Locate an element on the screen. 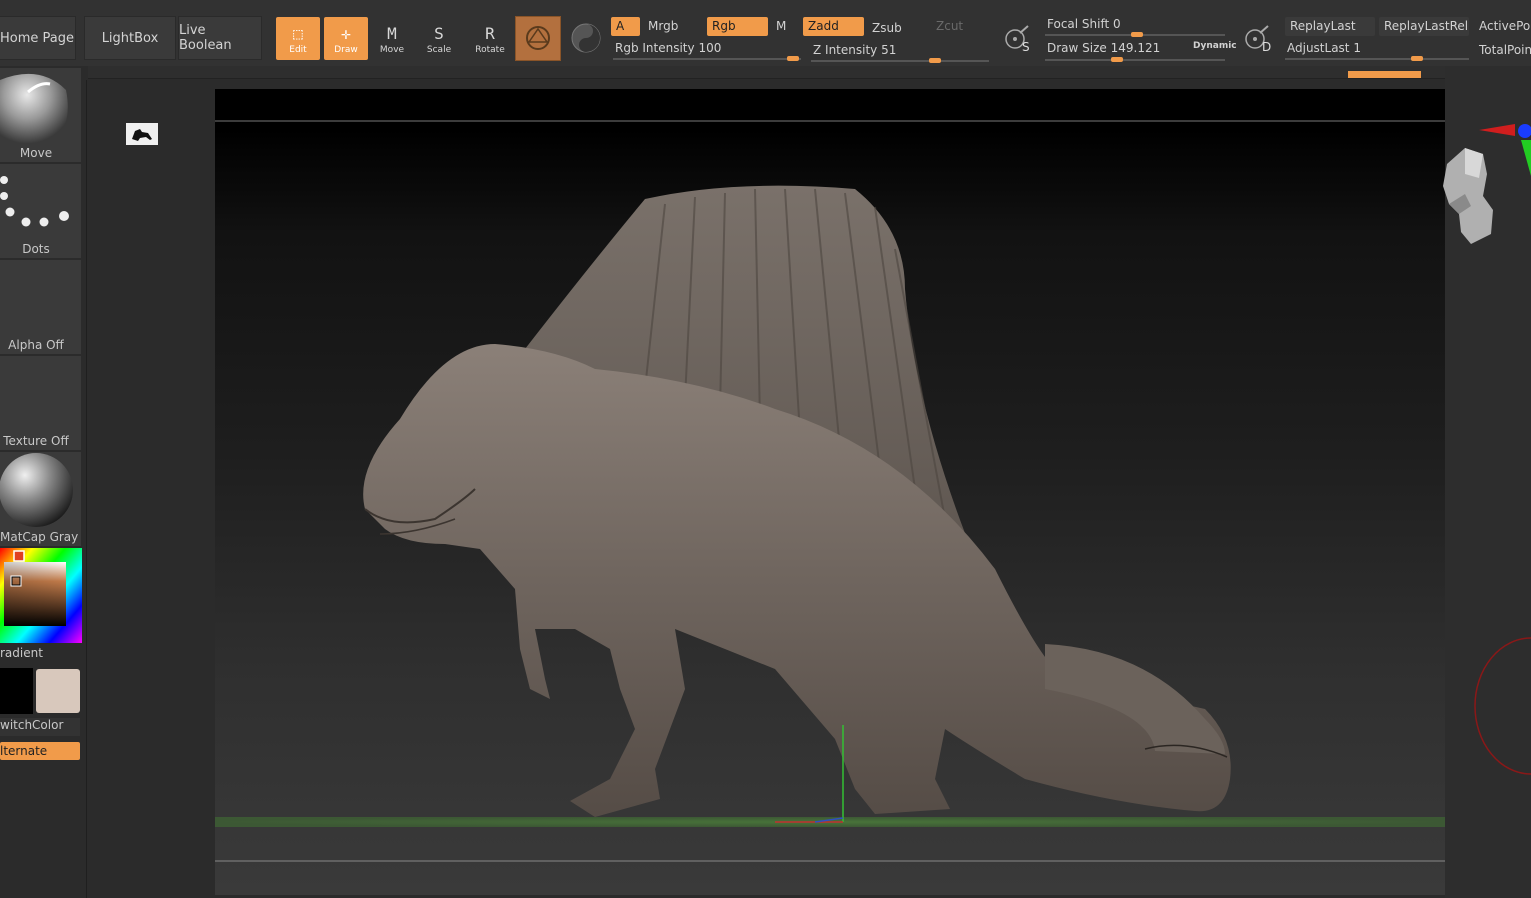 Image resolution: width=1531 pixels, height=898 pixels. dynamic-toggle: Dynamic is located at coordinates (1215, 46).